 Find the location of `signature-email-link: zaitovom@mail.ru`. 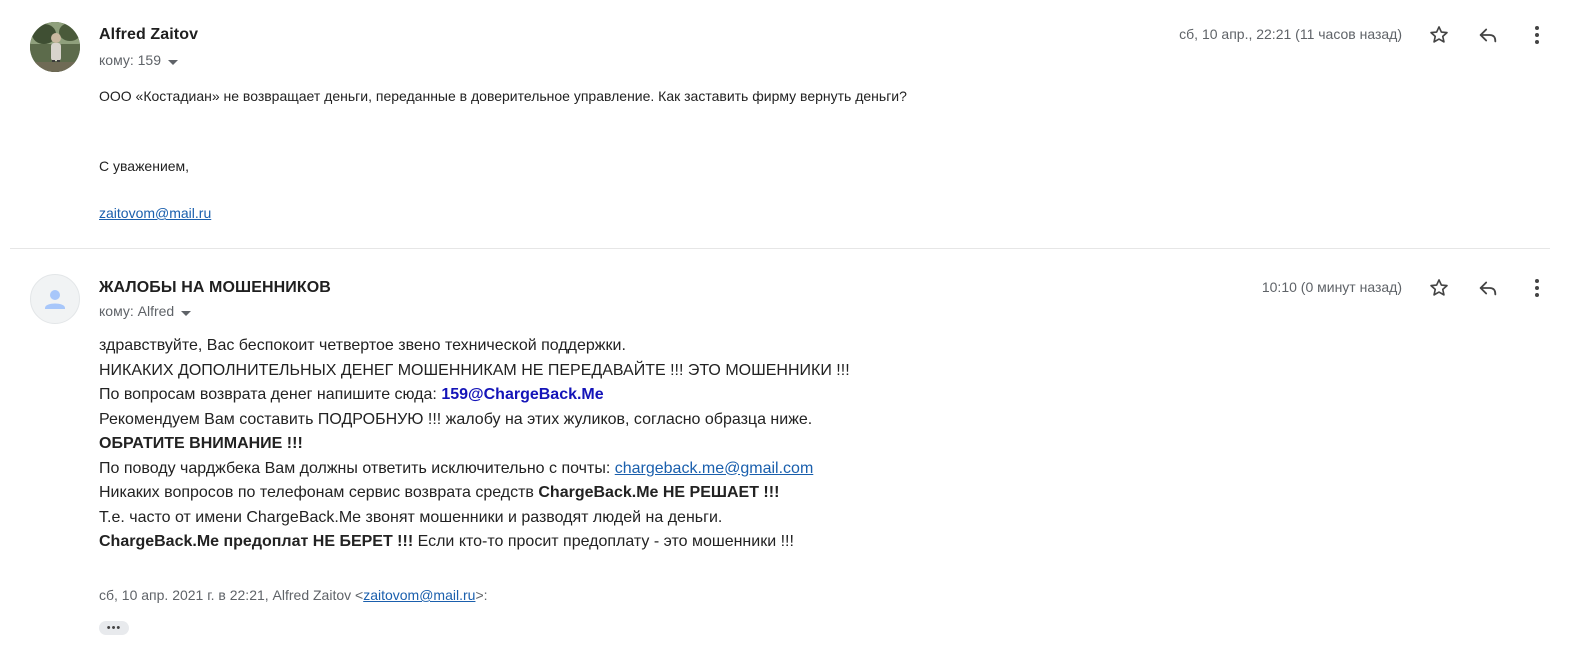

signature-email-link: zaitovom@mail.ru is located at coordinates (155, 213).